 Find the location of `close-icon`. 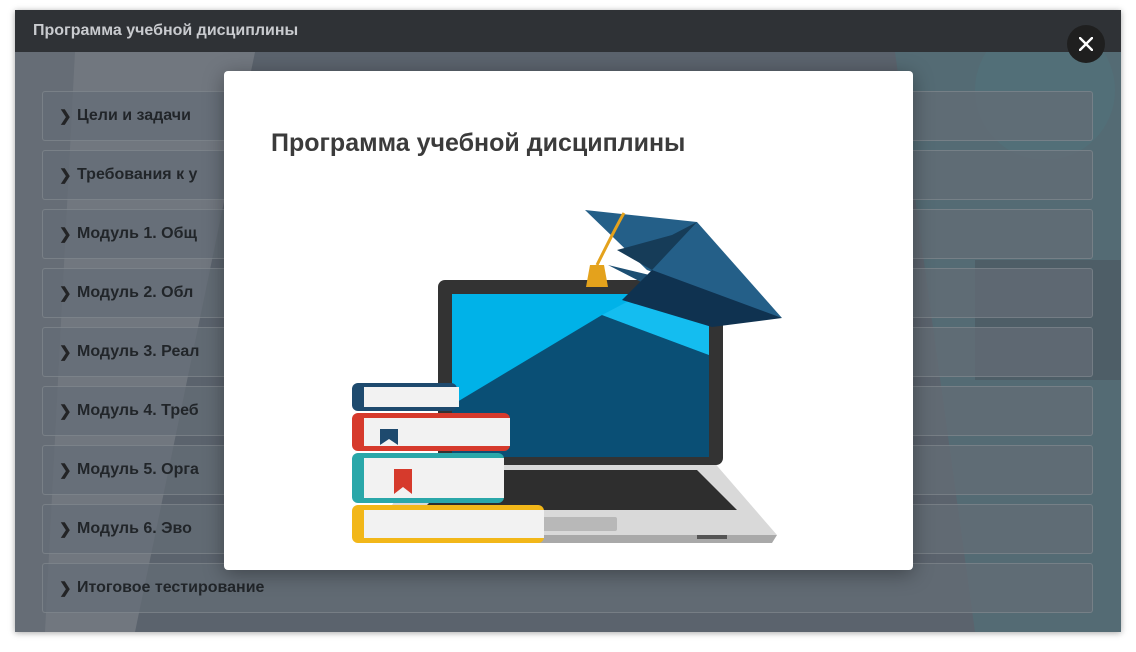

close-icon is located at coordinates (1086, 44).